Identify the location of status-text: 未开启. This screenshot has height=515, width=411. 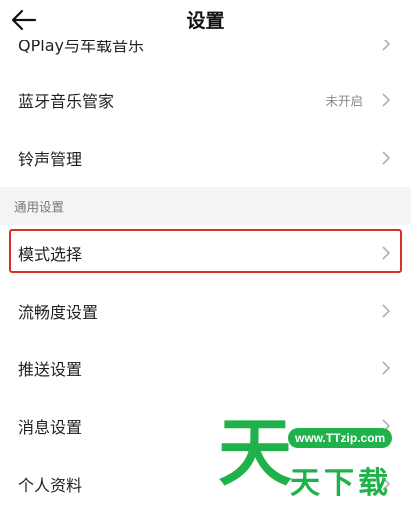
(344, 101).